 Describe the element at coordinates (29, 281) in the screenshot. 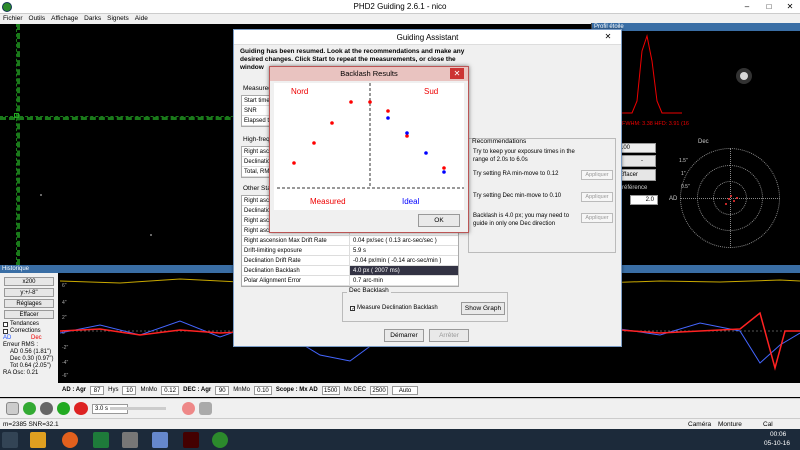

I see `history-x-scale-button: x200` at that location.